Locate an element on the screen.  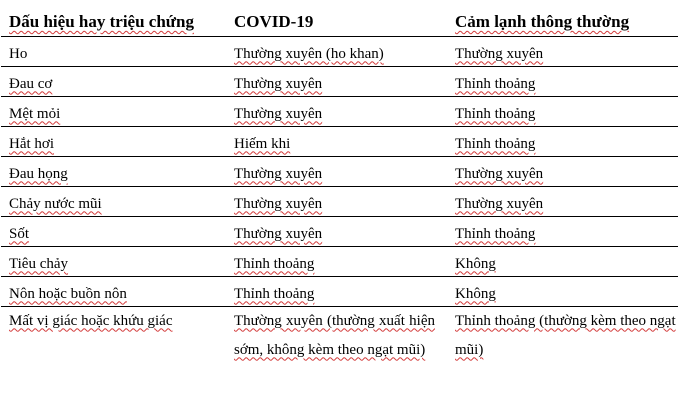
table-row: Đau cơ Thường xuyên Thỉnh thoảng is located at coordinates (339, 81).